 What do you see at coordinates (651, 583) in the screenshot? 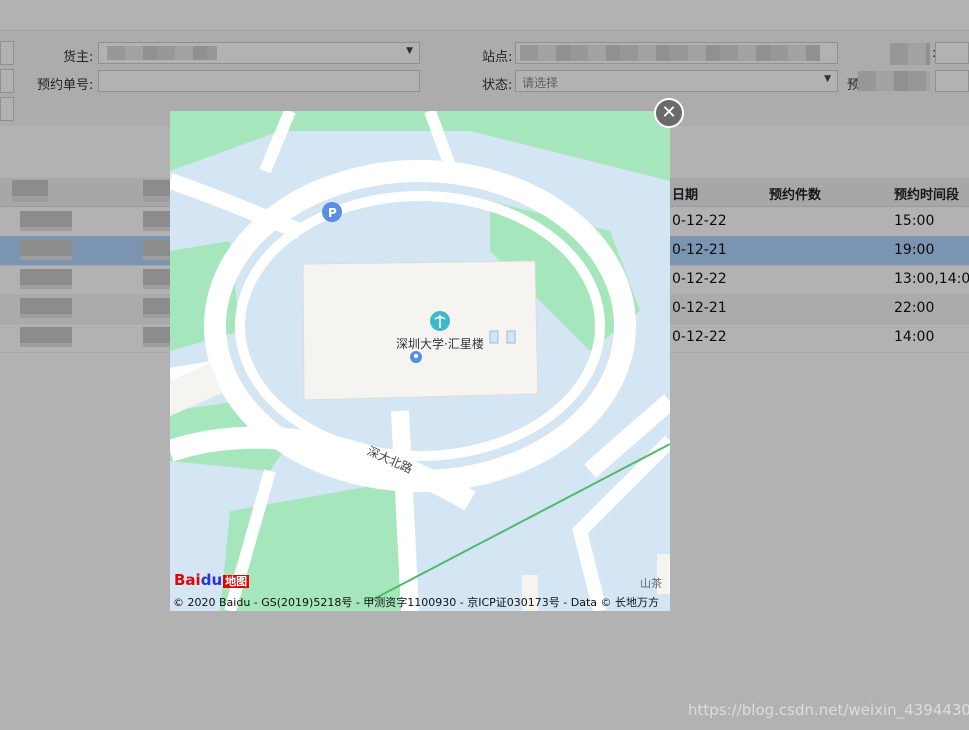
I see `edge-place-label: 山茶` at bounding box center [651, 583].